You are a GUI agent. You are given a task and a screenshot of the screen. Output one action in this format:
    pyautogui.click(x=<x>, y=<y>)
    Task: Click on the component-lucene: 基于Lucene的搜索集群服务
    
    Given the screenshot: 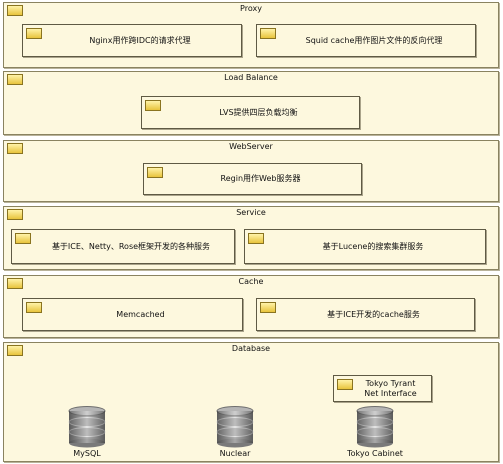 What is the action you would take?
    pyautogui.click(x=365, y=246)
    